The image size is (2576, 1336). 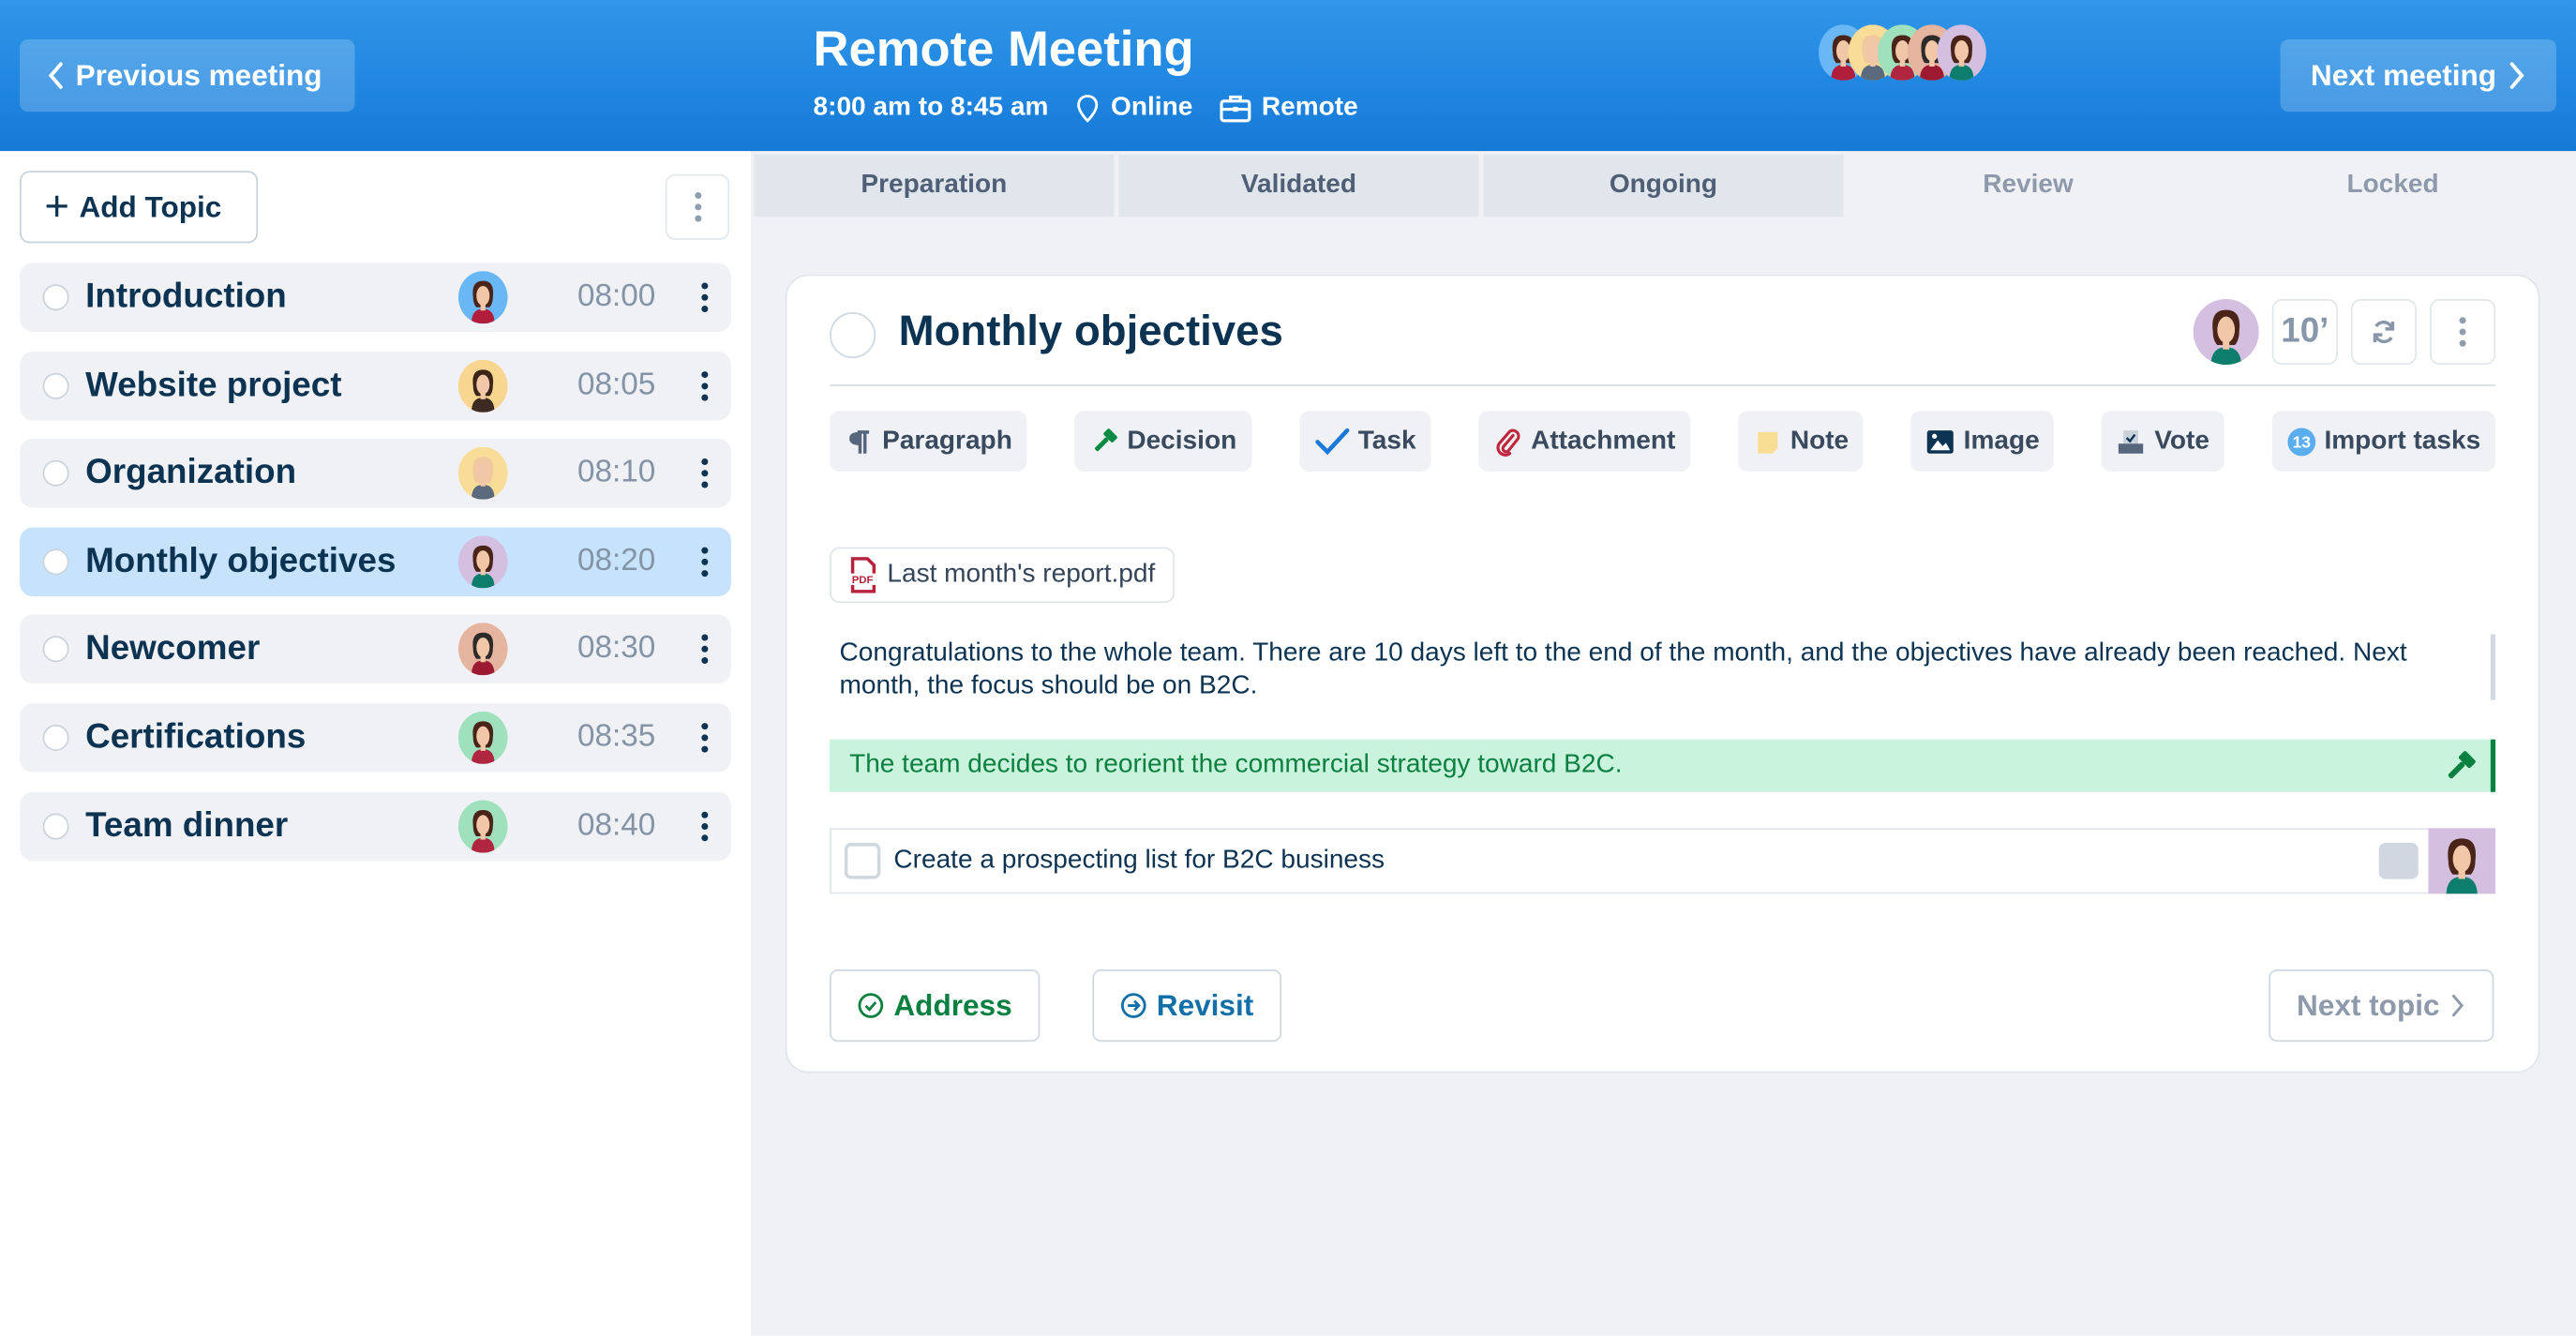 I want to click on content-toolbar: Paragraph Decision Task Attachment Note, so click(x=1663, y=441).